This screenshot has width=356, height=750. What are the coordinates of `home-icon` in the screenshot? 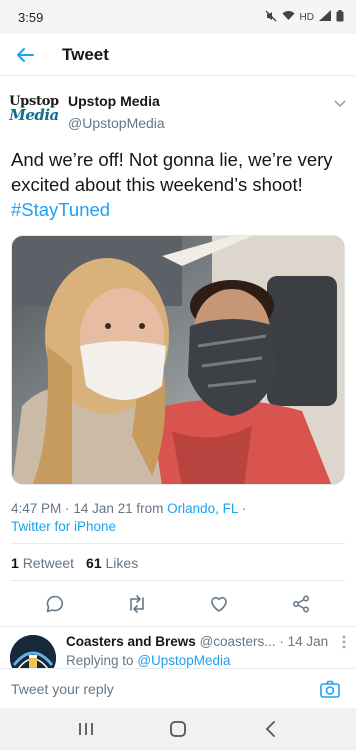 It's located at (178, 729).